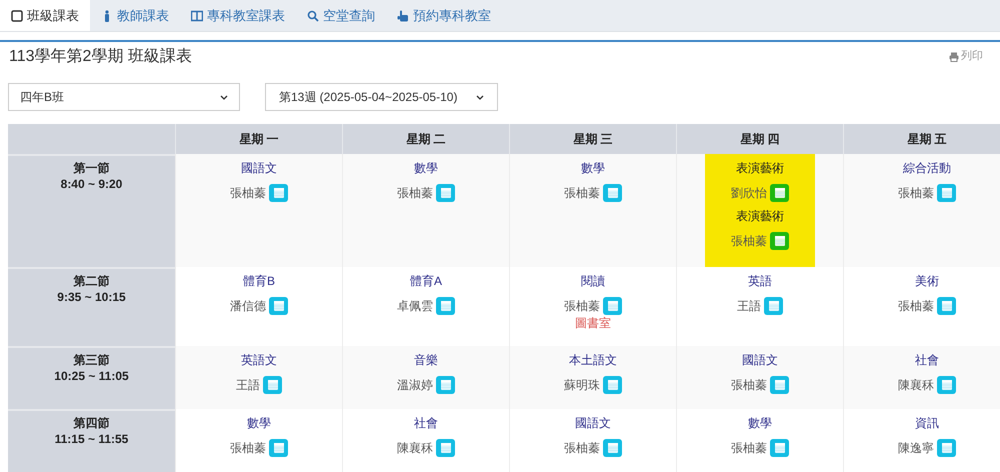 This screenshot has width=1000, height=472. I want to click on subject-label: 本土語文, so click(593, 360).